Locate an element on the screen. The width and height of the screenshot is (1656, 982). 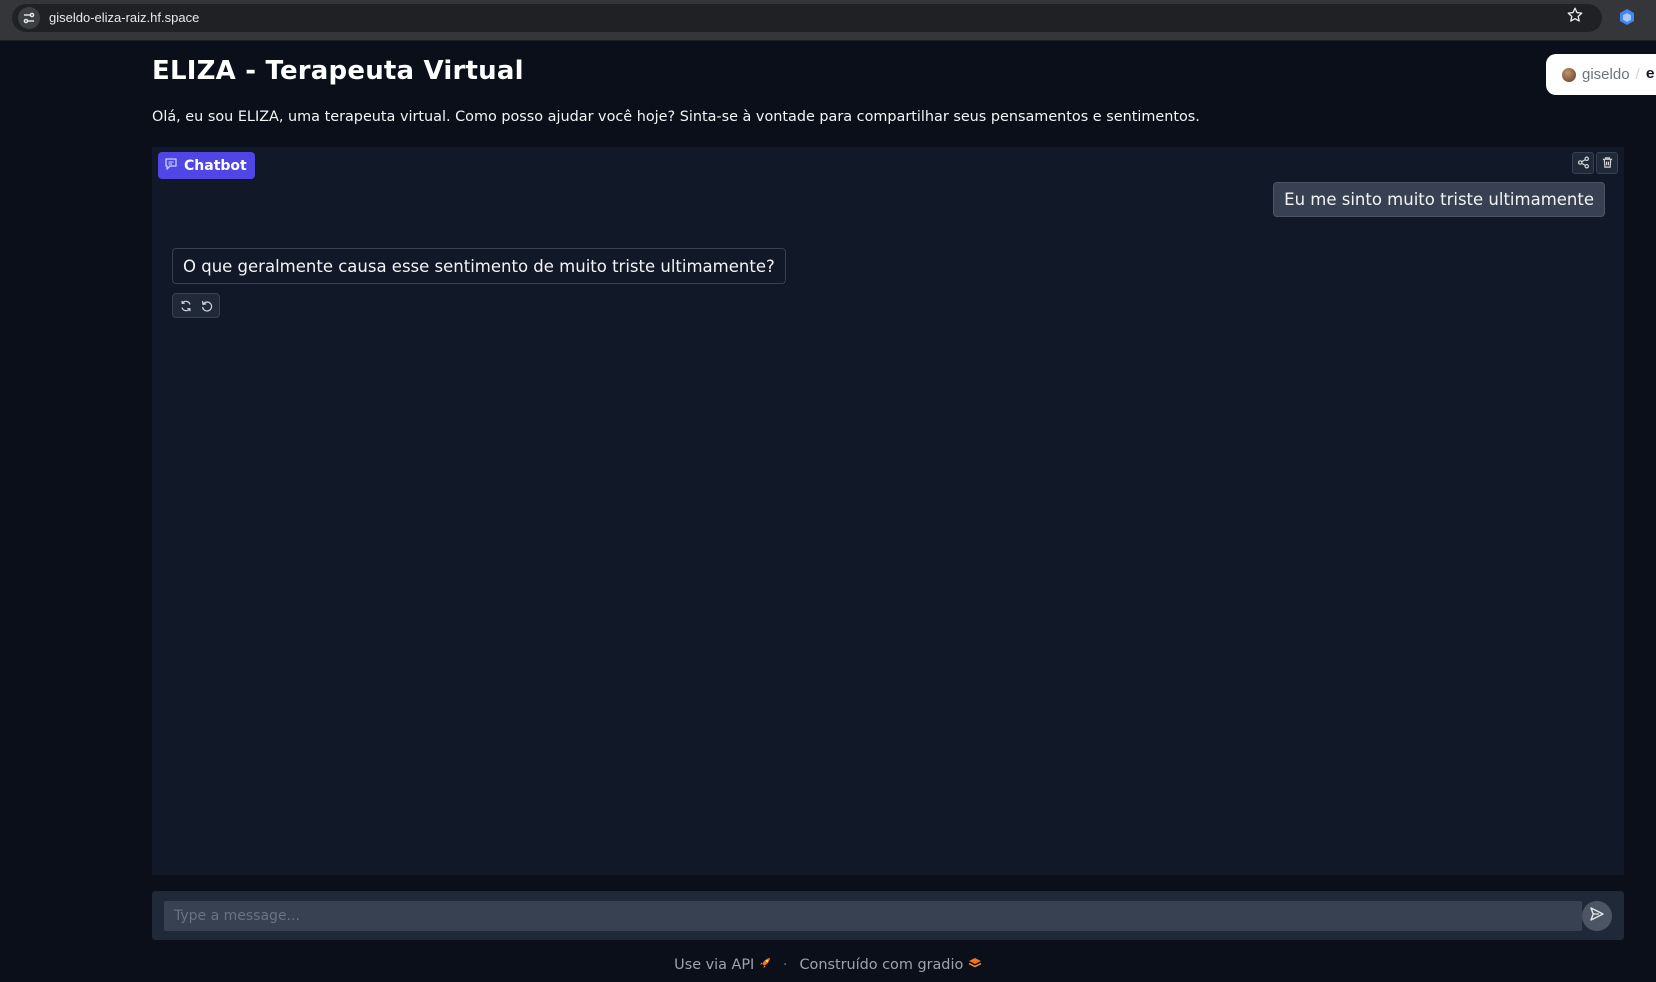
api-link-text: Use via API is located at coordinates (714, 965).